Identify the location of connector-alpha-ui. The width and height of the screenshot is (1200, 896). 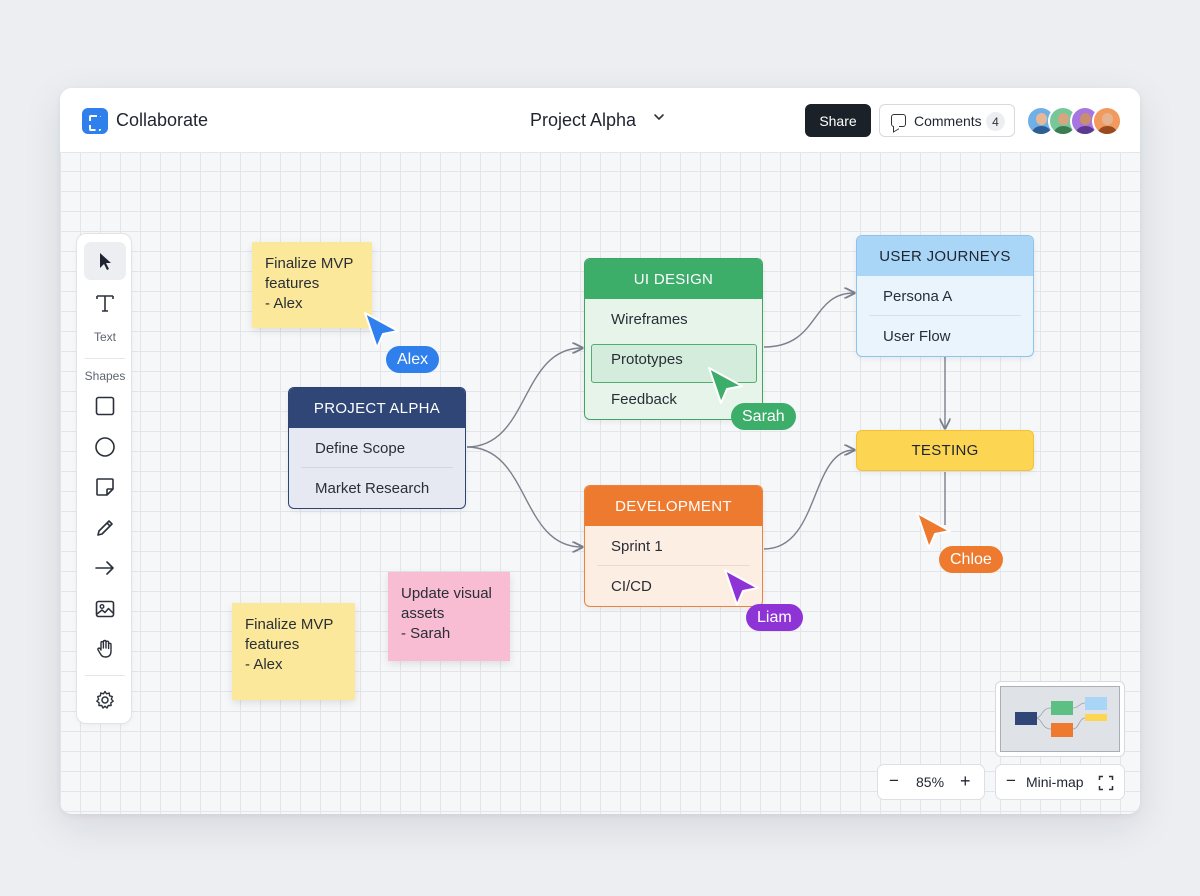
(524, 398).